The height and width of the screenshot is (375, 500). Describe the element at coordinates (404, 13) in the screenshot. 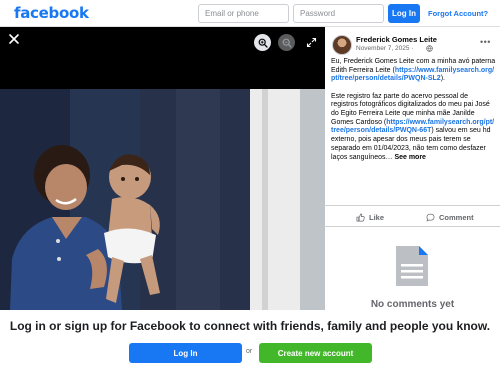

I see `header-login-button: Log In` at that location.